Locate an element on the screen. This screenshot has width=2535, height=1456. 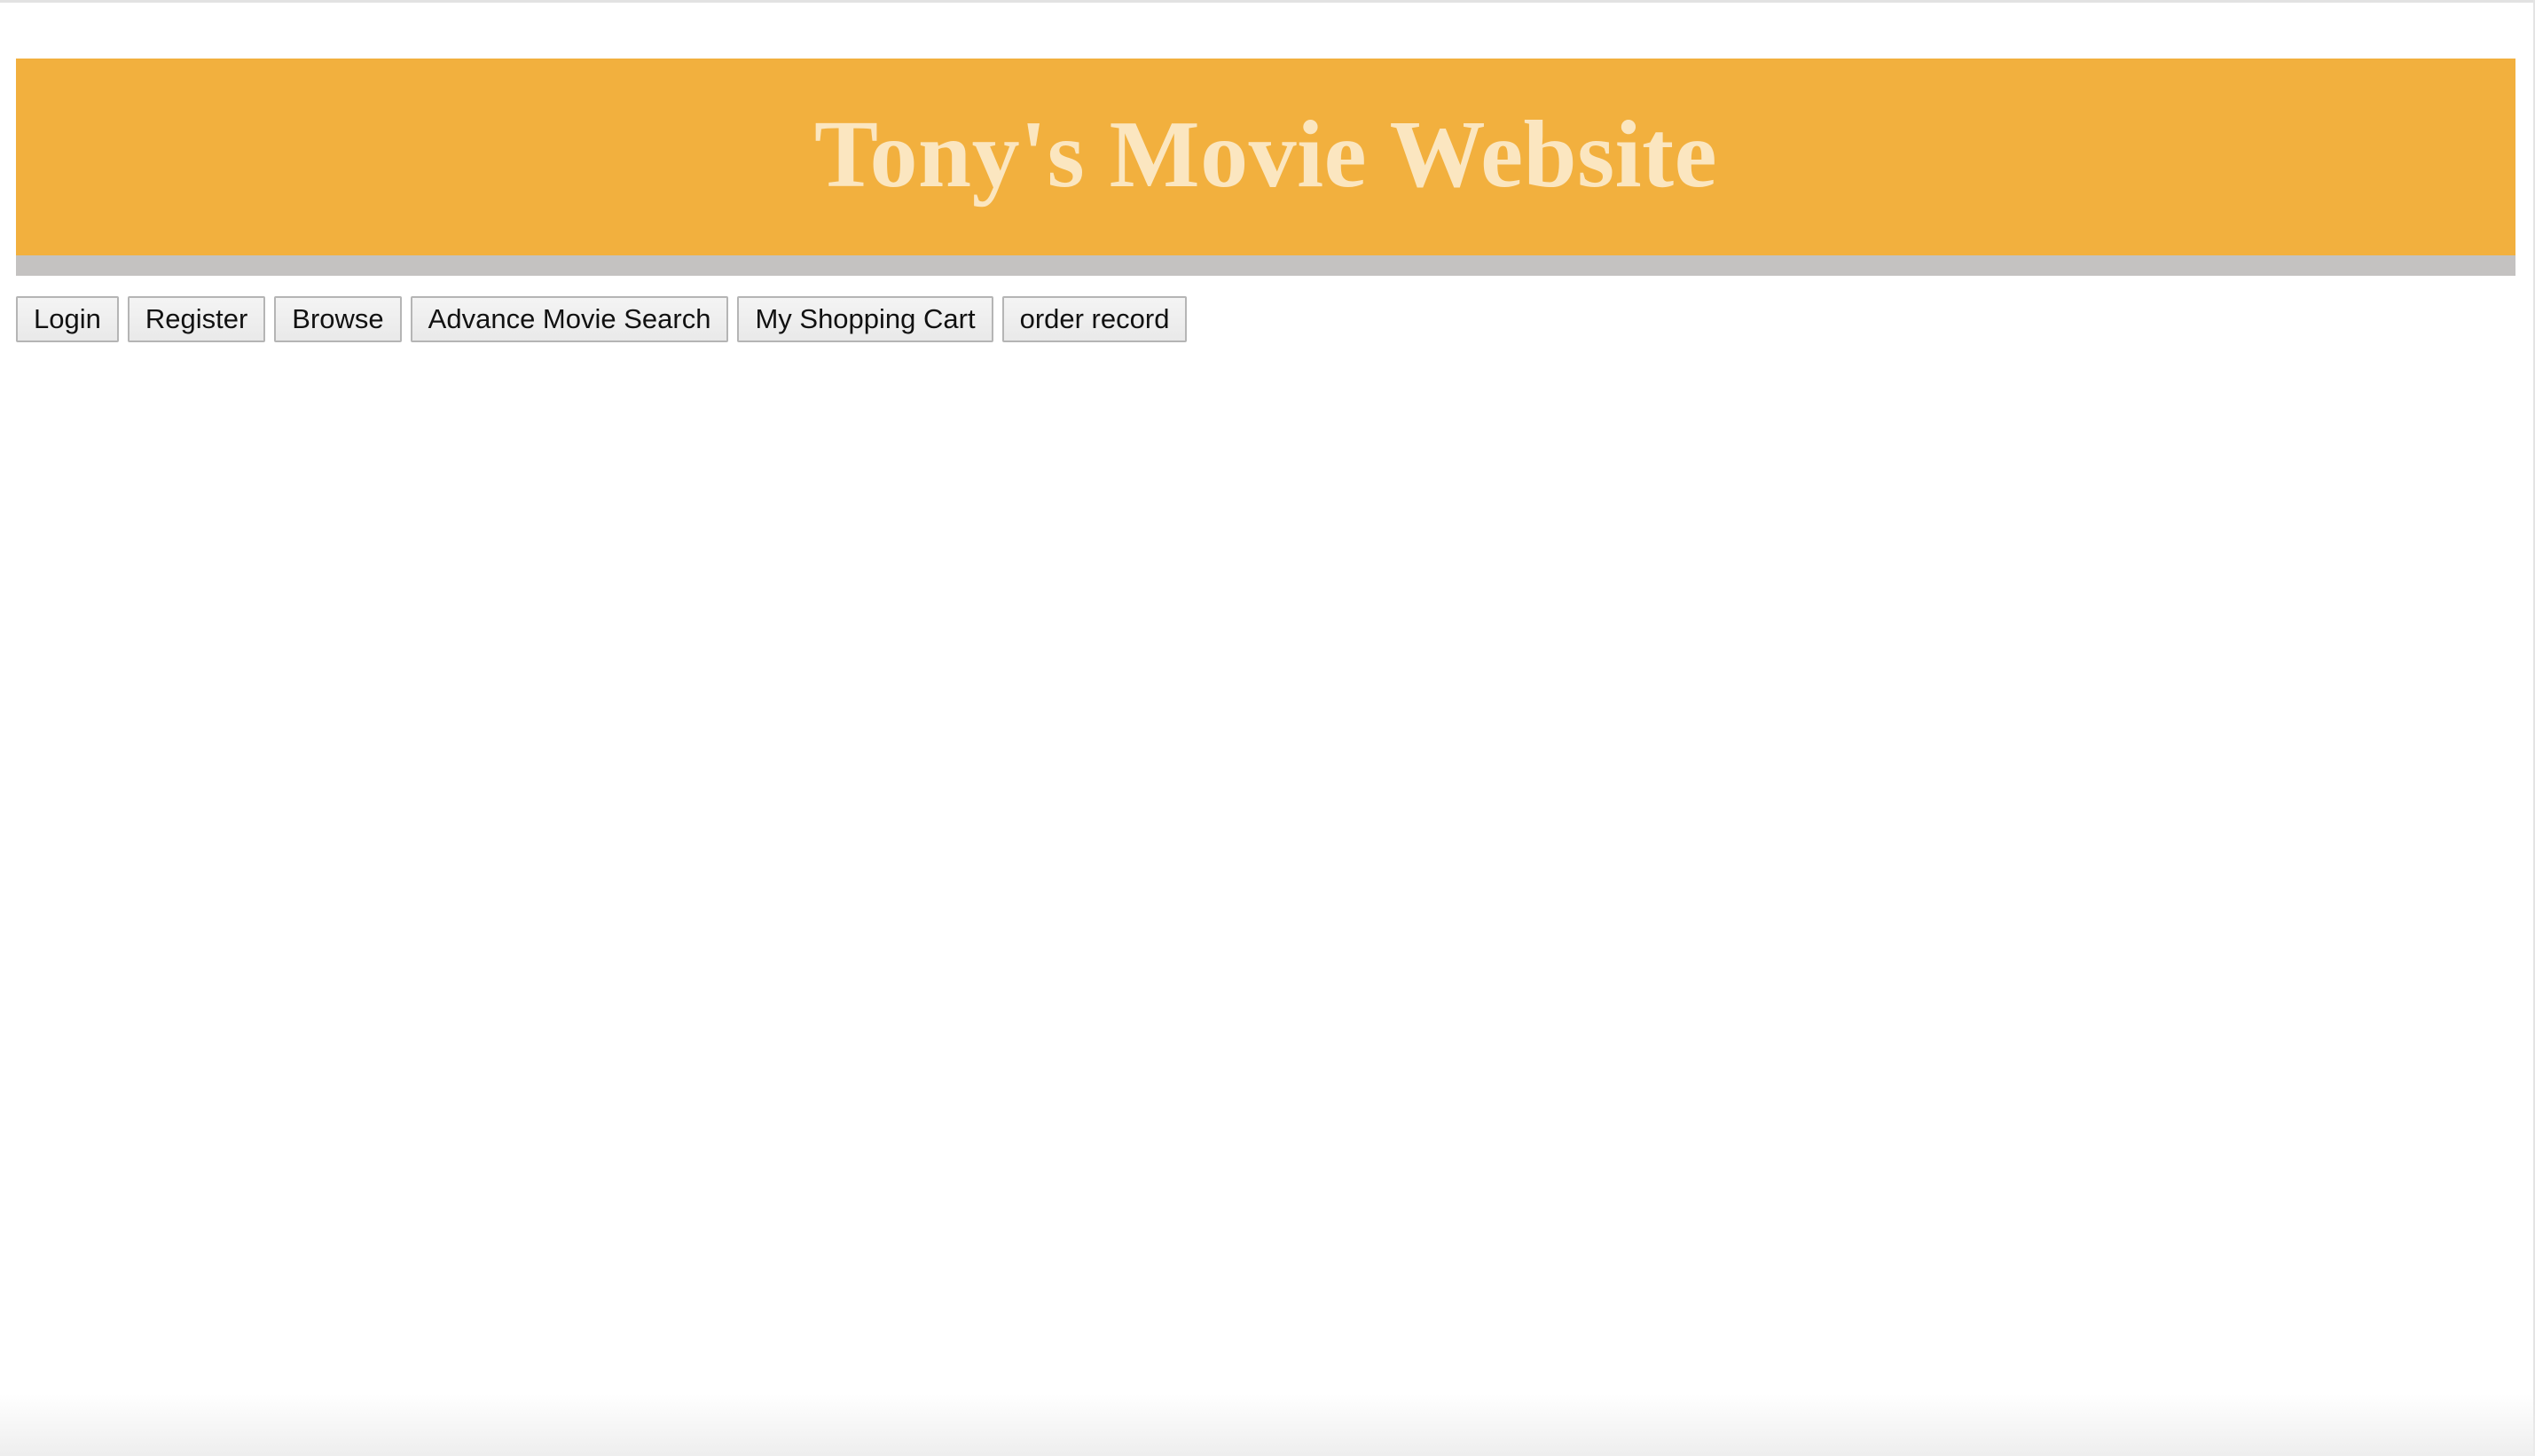
top-border is located at coordinates (1267, 1).